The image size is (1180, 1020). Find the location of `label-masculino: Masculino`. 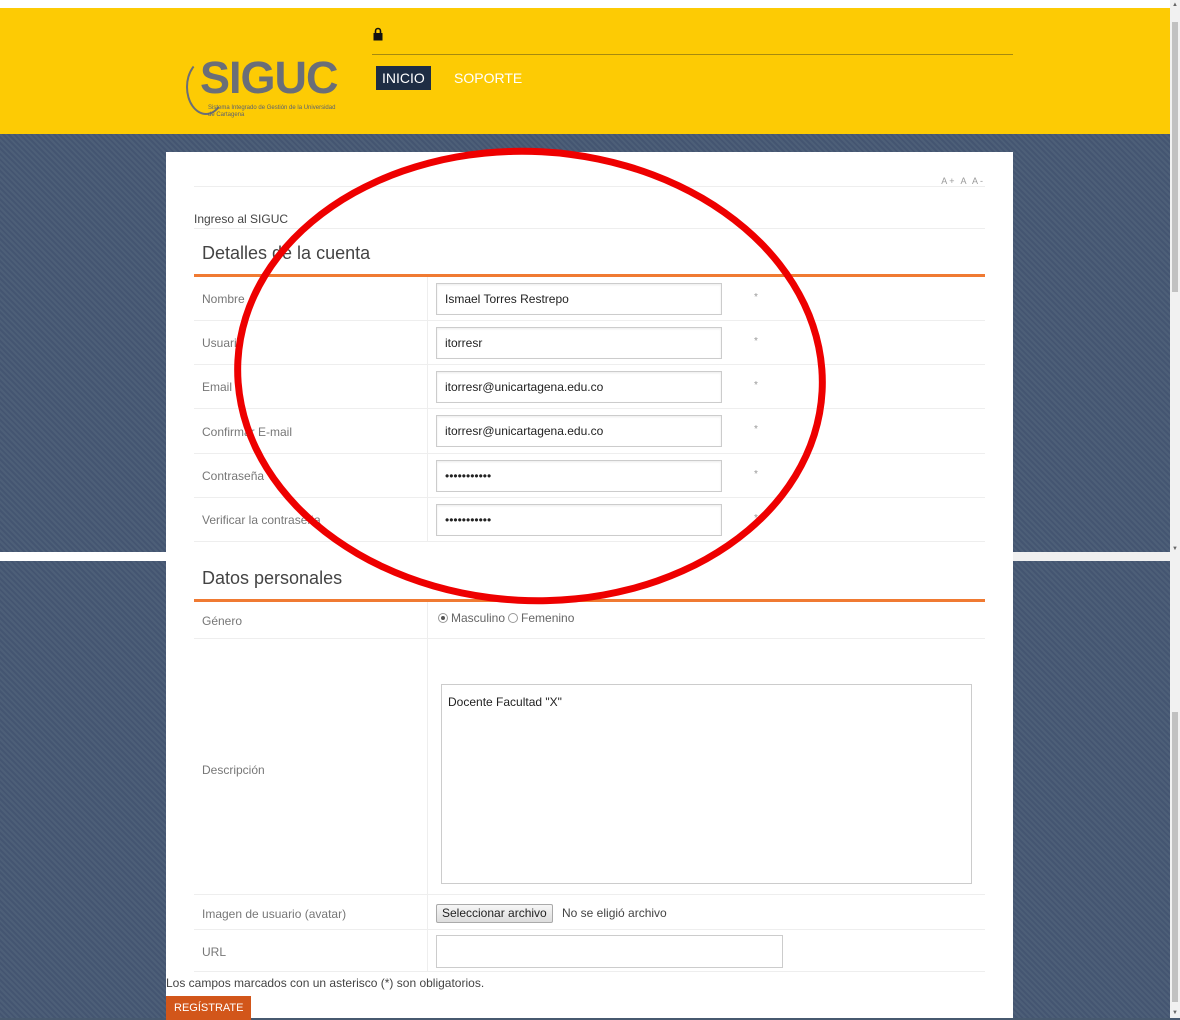

label-masculino: Masculino is located at coordinates (478, 618).